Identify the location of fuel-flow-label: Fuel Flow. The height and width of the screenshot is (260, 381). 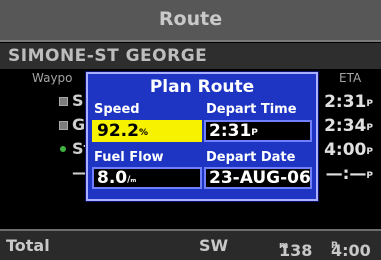
(129, 157).